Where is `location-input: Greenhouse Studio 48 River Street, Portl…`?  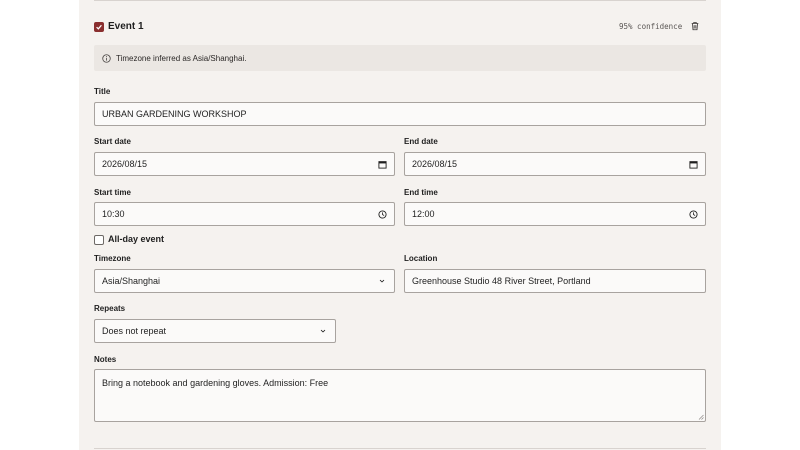 location-input: Greenhouse Studio 48 River Street, Portl… is located at coordinates (555, 281).